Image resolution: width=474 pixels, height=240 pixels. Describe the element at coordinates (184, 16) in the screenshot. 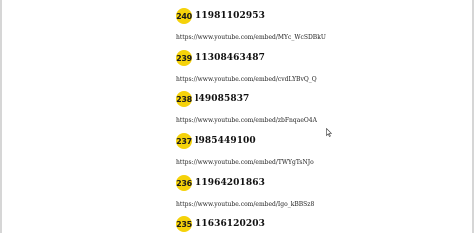

I see `number-badge: 240` at that location.